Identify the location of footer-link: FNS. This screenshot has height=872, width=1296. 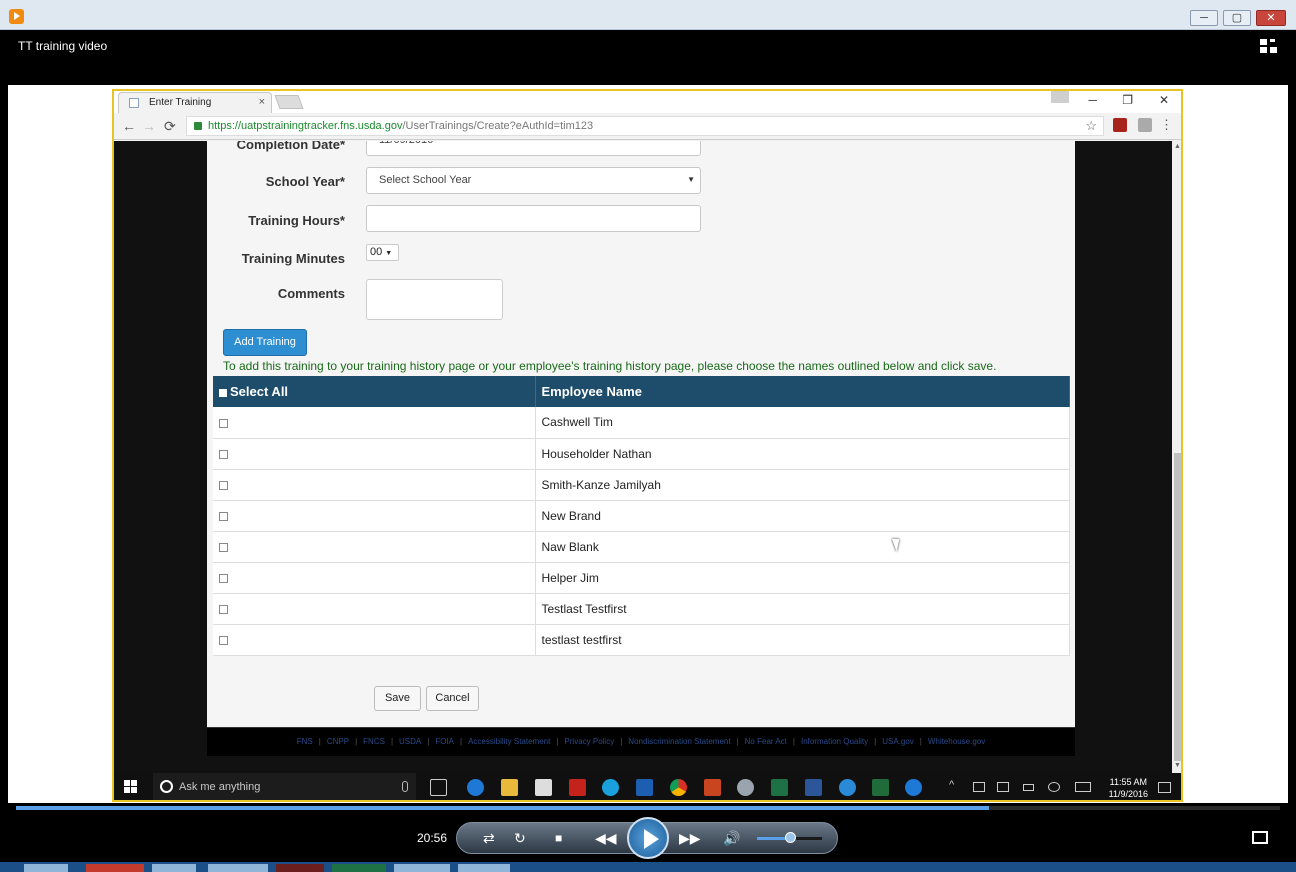
(305, 741).